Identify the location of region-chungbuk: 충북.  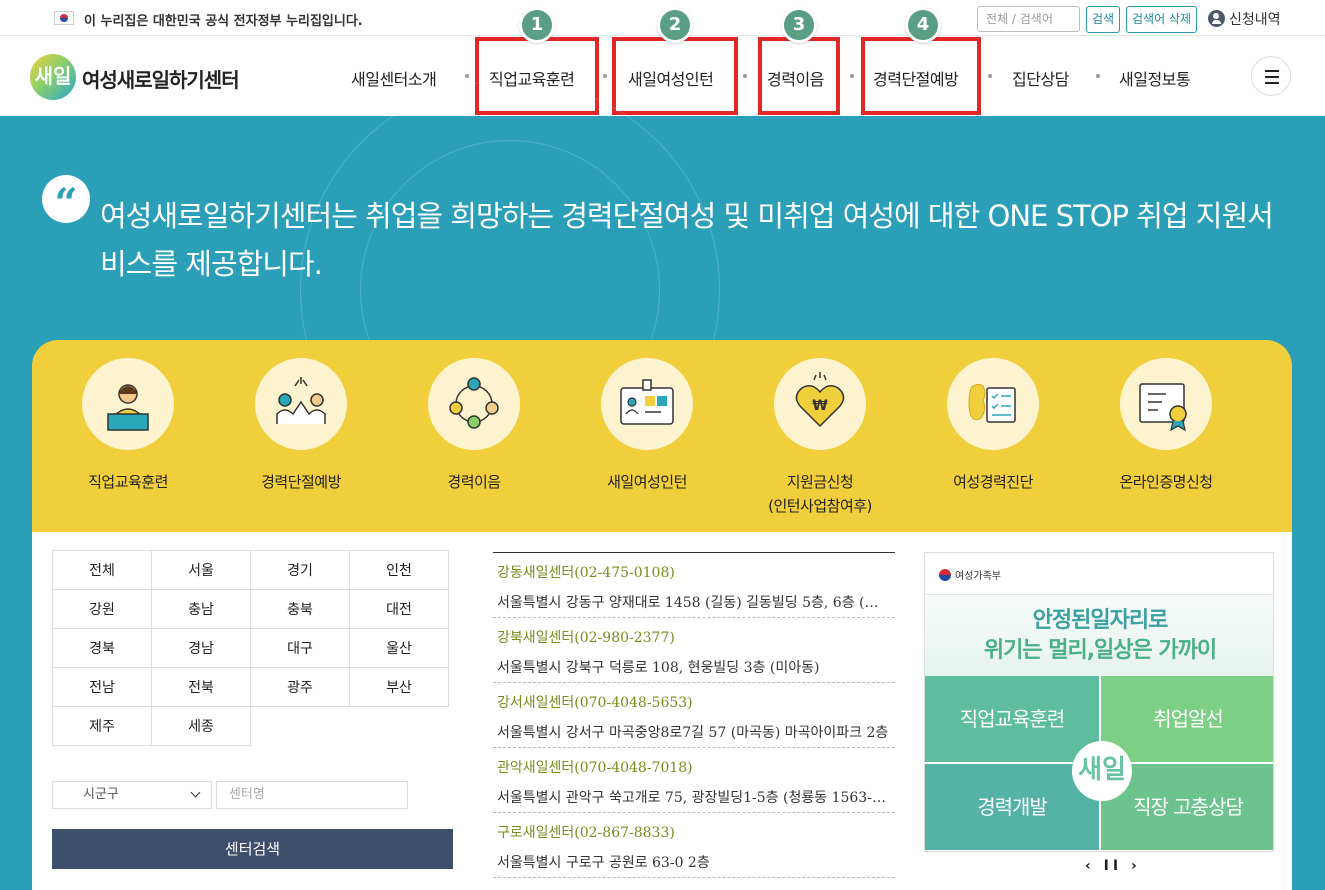
(300, 609).